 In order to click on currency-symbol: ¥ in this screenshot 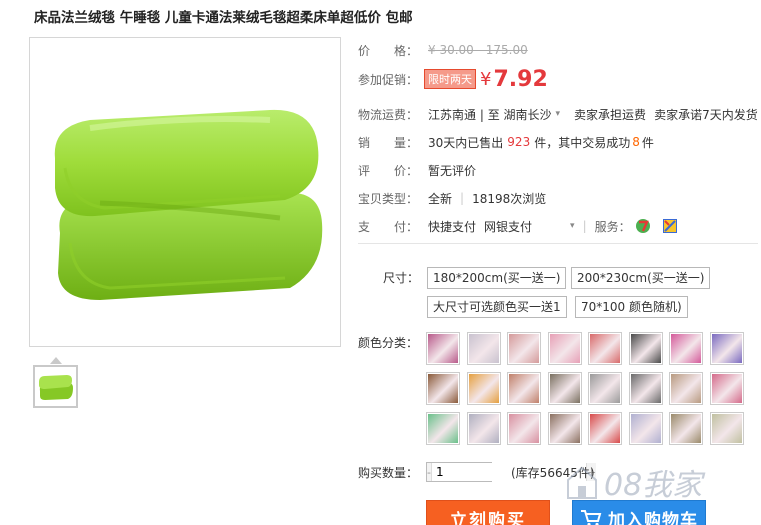, I will do `click(486, 79)`.